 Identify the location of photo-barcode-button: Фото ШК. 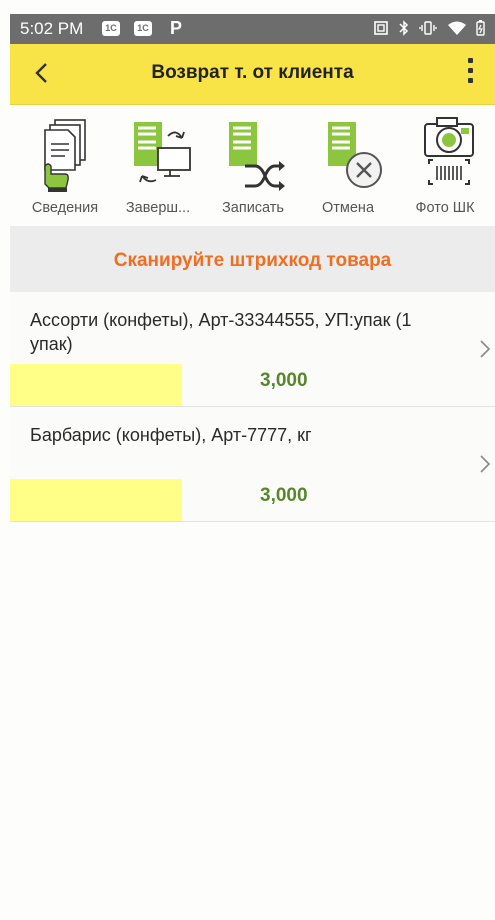
(445, 165).